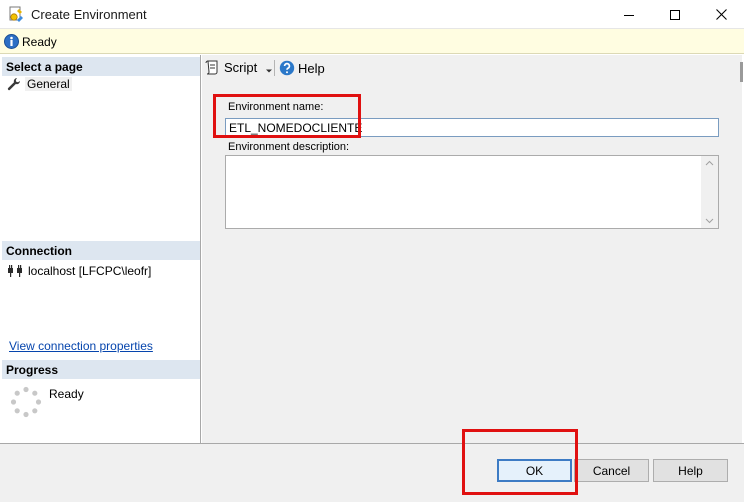  I want to click on page-item-label: General, so click(48, 84).